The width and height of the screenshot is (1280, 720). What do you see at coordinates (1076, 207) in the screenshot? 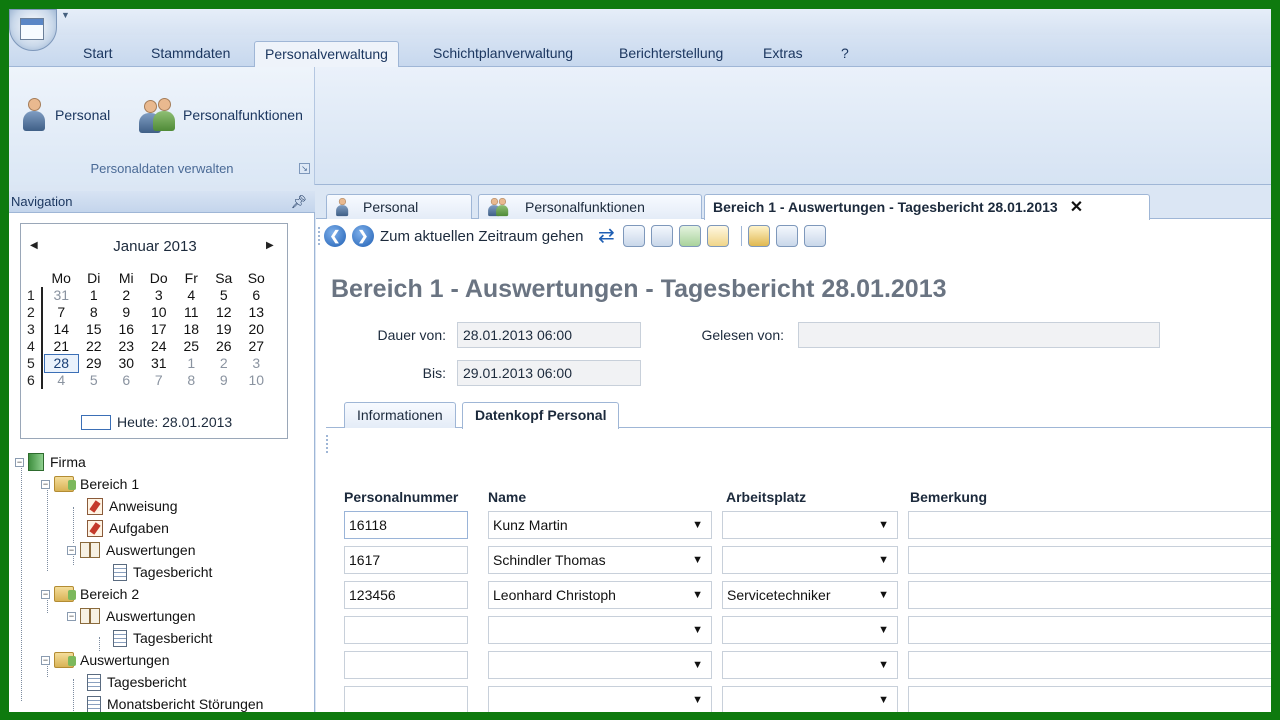
I see `close-tab-icon: ✕` at bounding box center [1076, 207].